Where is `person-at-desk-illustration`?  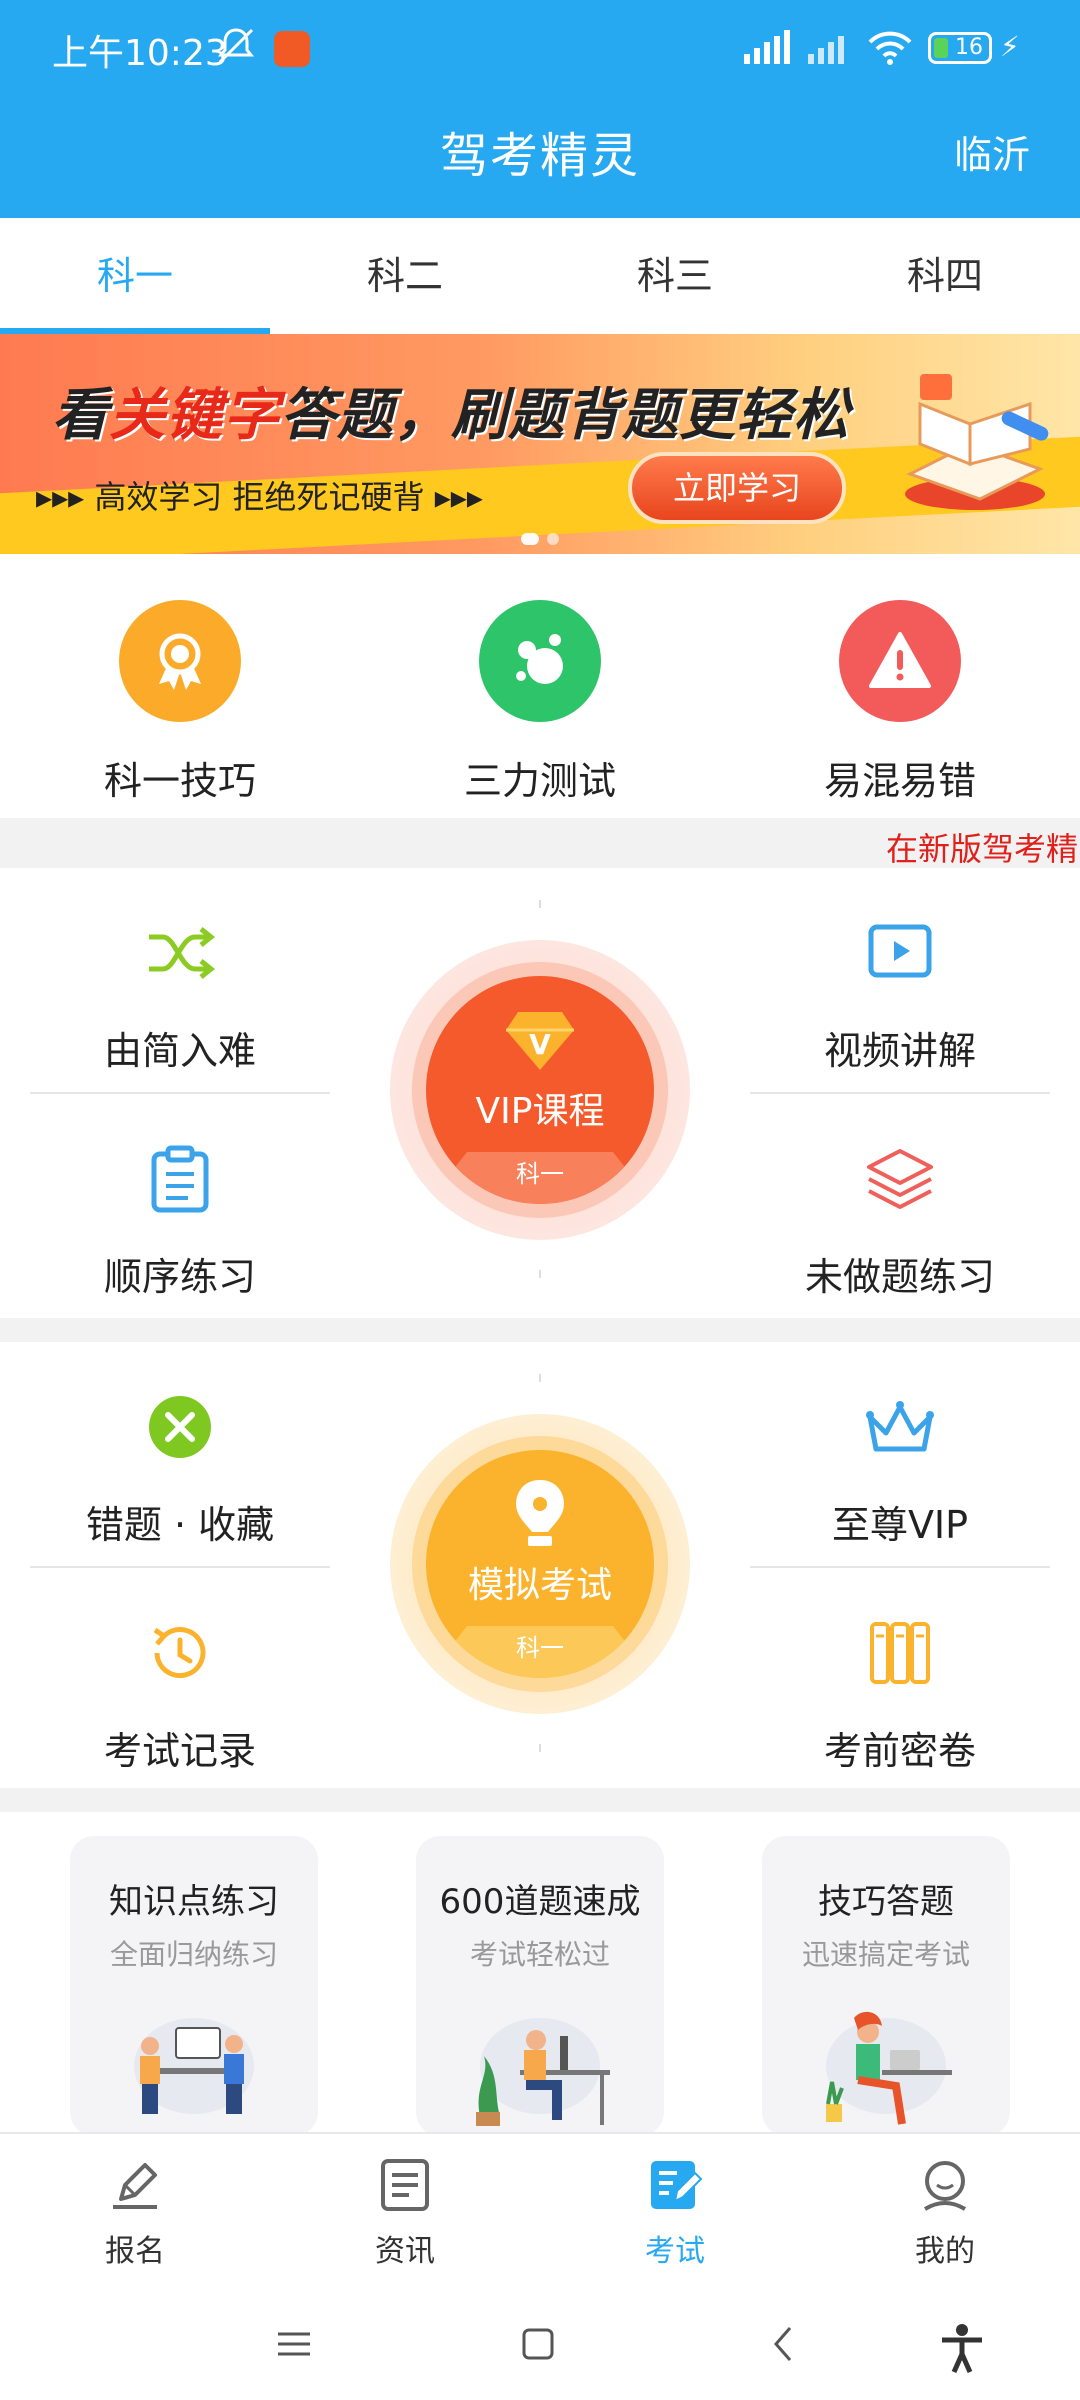
person-at-desk-illustration is located at coordinates (543, 2072).